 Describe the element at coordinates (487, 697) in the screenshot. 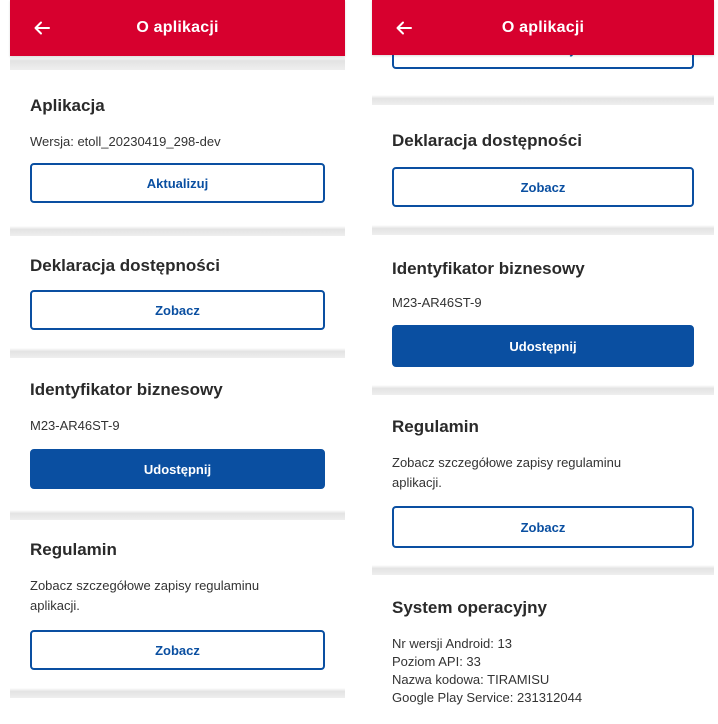

I see `os-play-service: Google Play Service: 231312044` at that location.